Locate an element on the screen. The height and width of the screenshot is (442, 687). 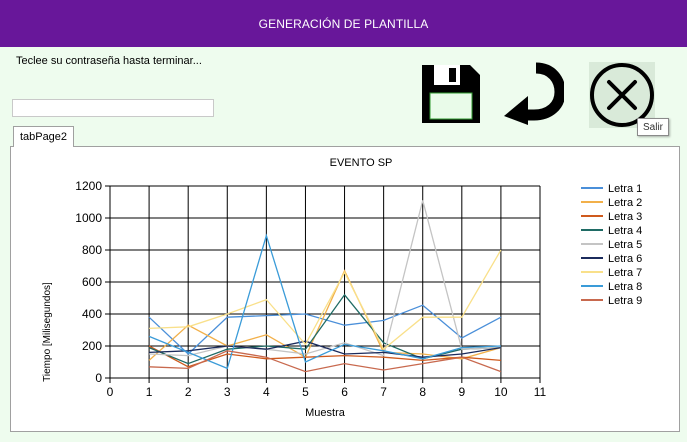
x-tick-label: 7 is located at coordinates (383, 392).